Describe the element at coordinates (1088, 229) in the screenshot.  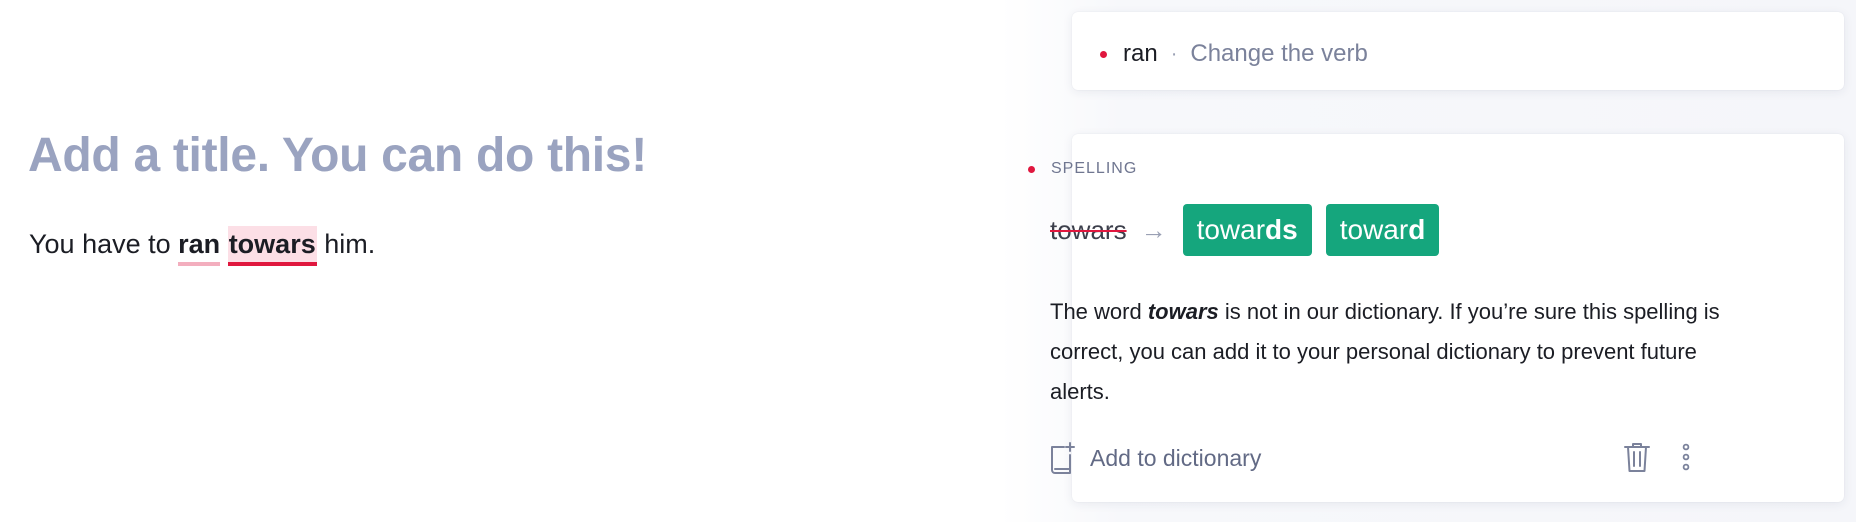
I see `original-word: towars` at that location.